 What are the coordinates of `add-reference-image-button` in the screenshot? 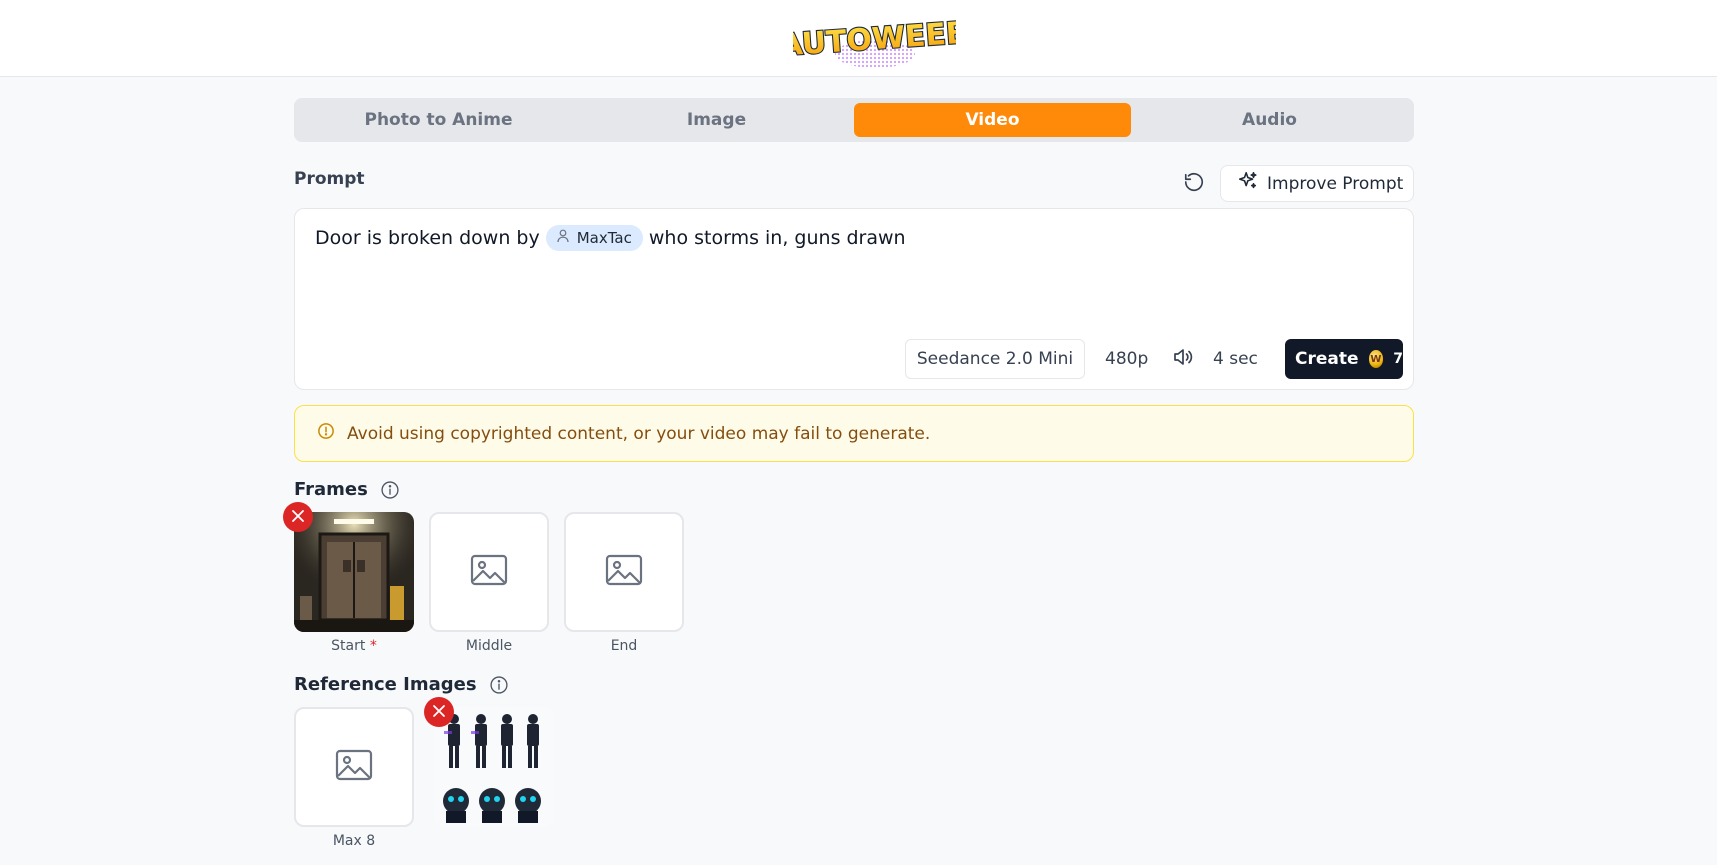 It's located at (354, 767).